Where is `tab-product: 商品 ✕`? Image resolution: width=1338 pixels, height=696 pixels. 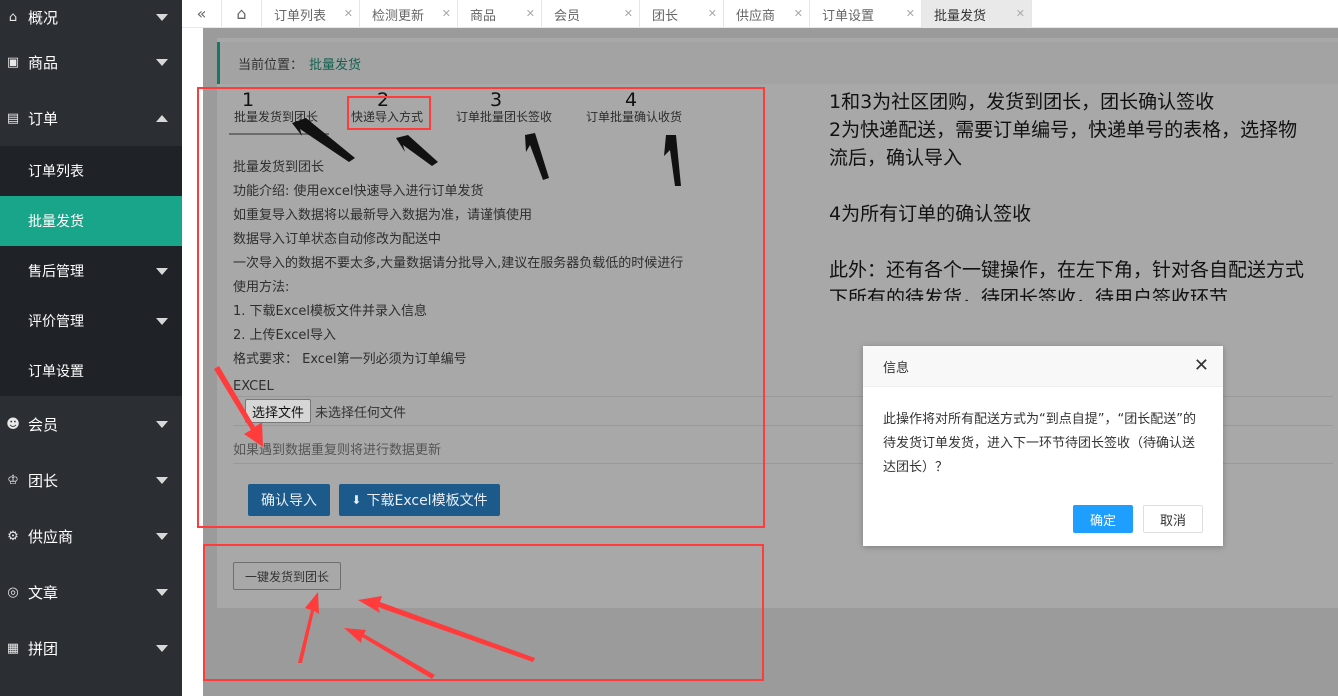 tab-product: 商品 ✕ is located at coordinates (500, 14).